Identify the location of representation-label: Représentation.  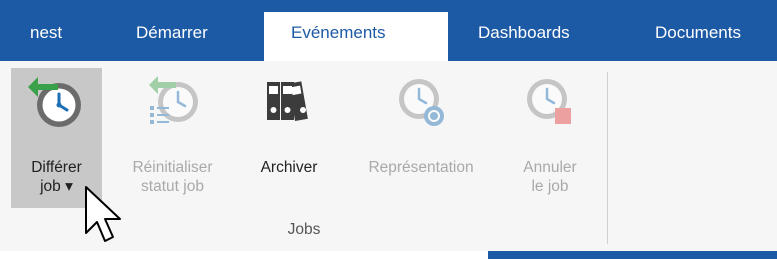
(421, 167).